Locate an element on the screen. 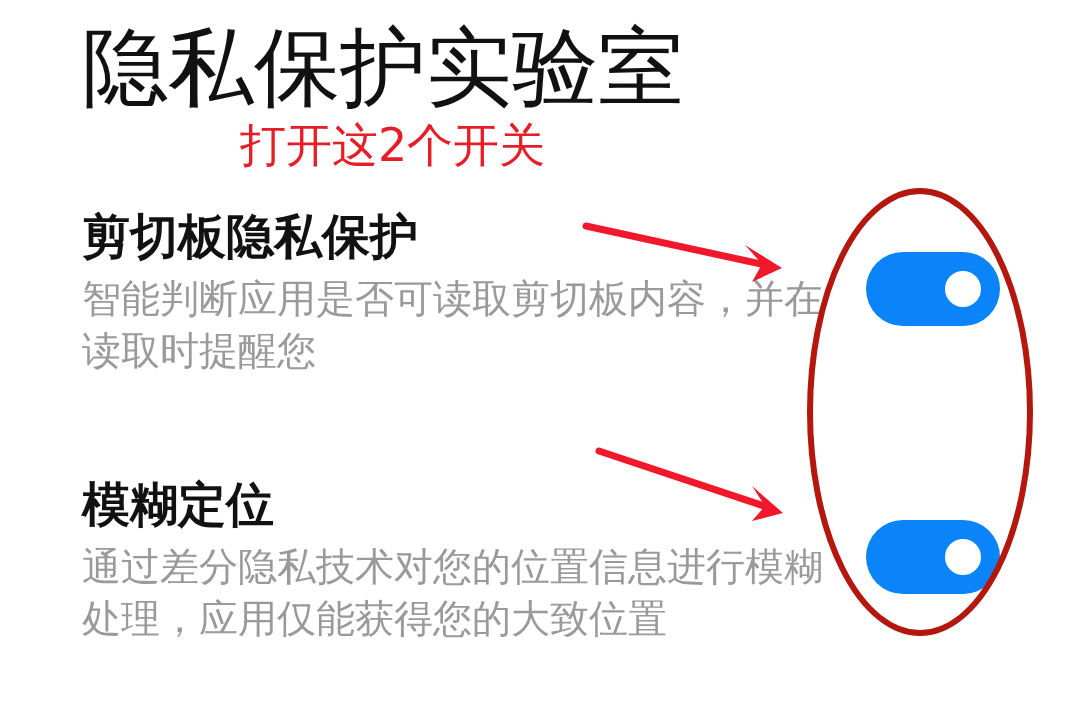 This screenshot has width=1080, height=725. setting-title: 模糊定位 is located at coordinates (178, 503).